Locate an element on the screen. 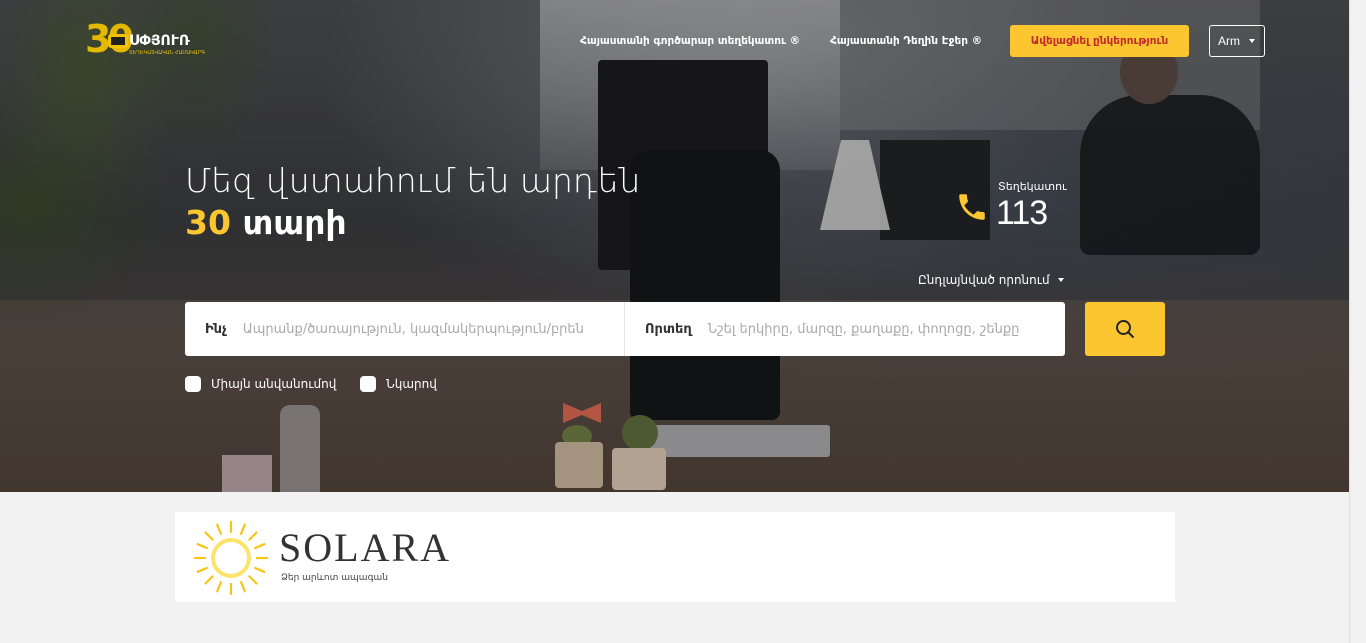  advanced-search-toggle: Ընդլայնված որոնում is located at coordinates (991, 280).